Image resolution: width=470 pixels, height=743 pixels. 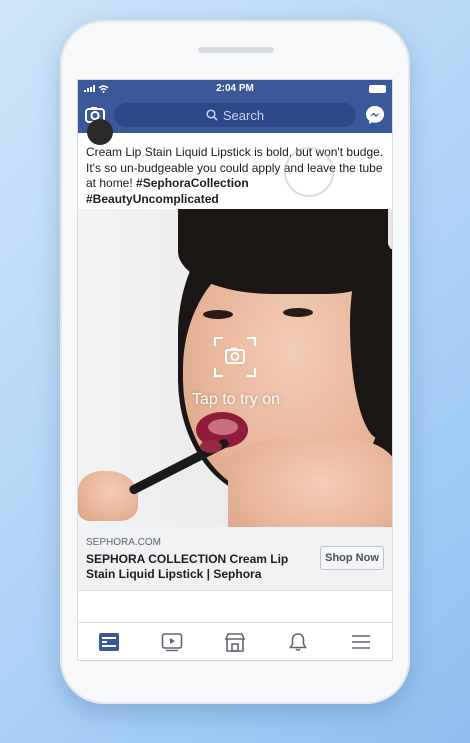 What do you see at coordinates (212, 115) in the screenshot?
I see `search-icon` at bounding box center [212, 115].